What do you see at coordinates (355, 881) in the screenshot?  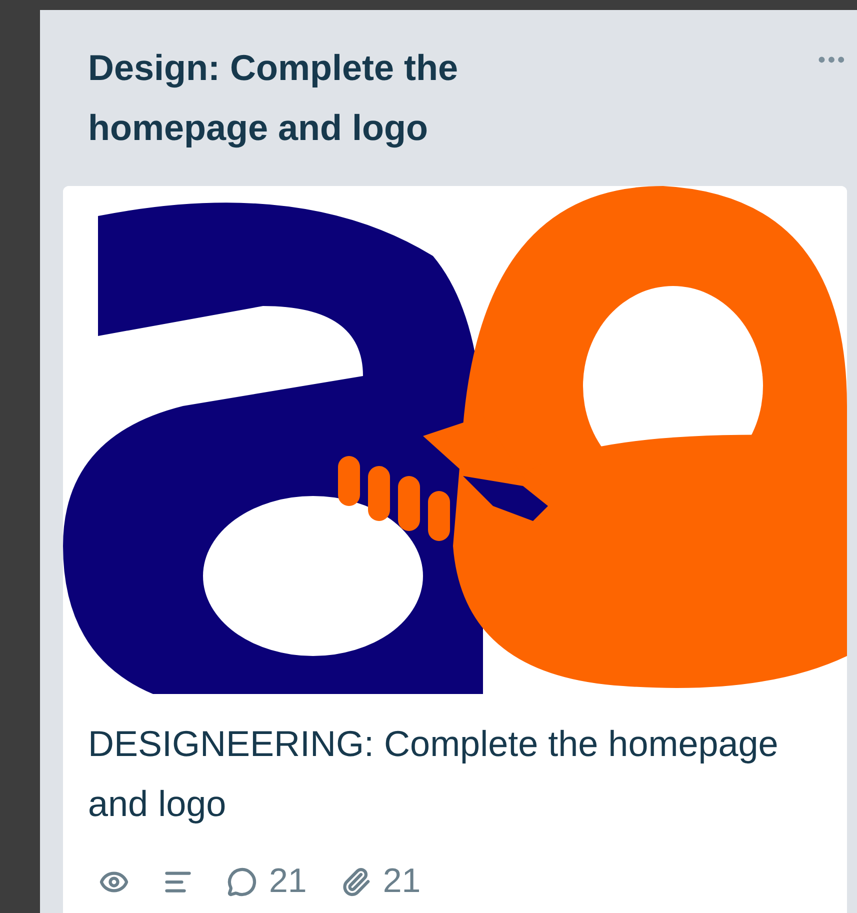 I see `paperclip-icon` at bounding box center [355, 881].